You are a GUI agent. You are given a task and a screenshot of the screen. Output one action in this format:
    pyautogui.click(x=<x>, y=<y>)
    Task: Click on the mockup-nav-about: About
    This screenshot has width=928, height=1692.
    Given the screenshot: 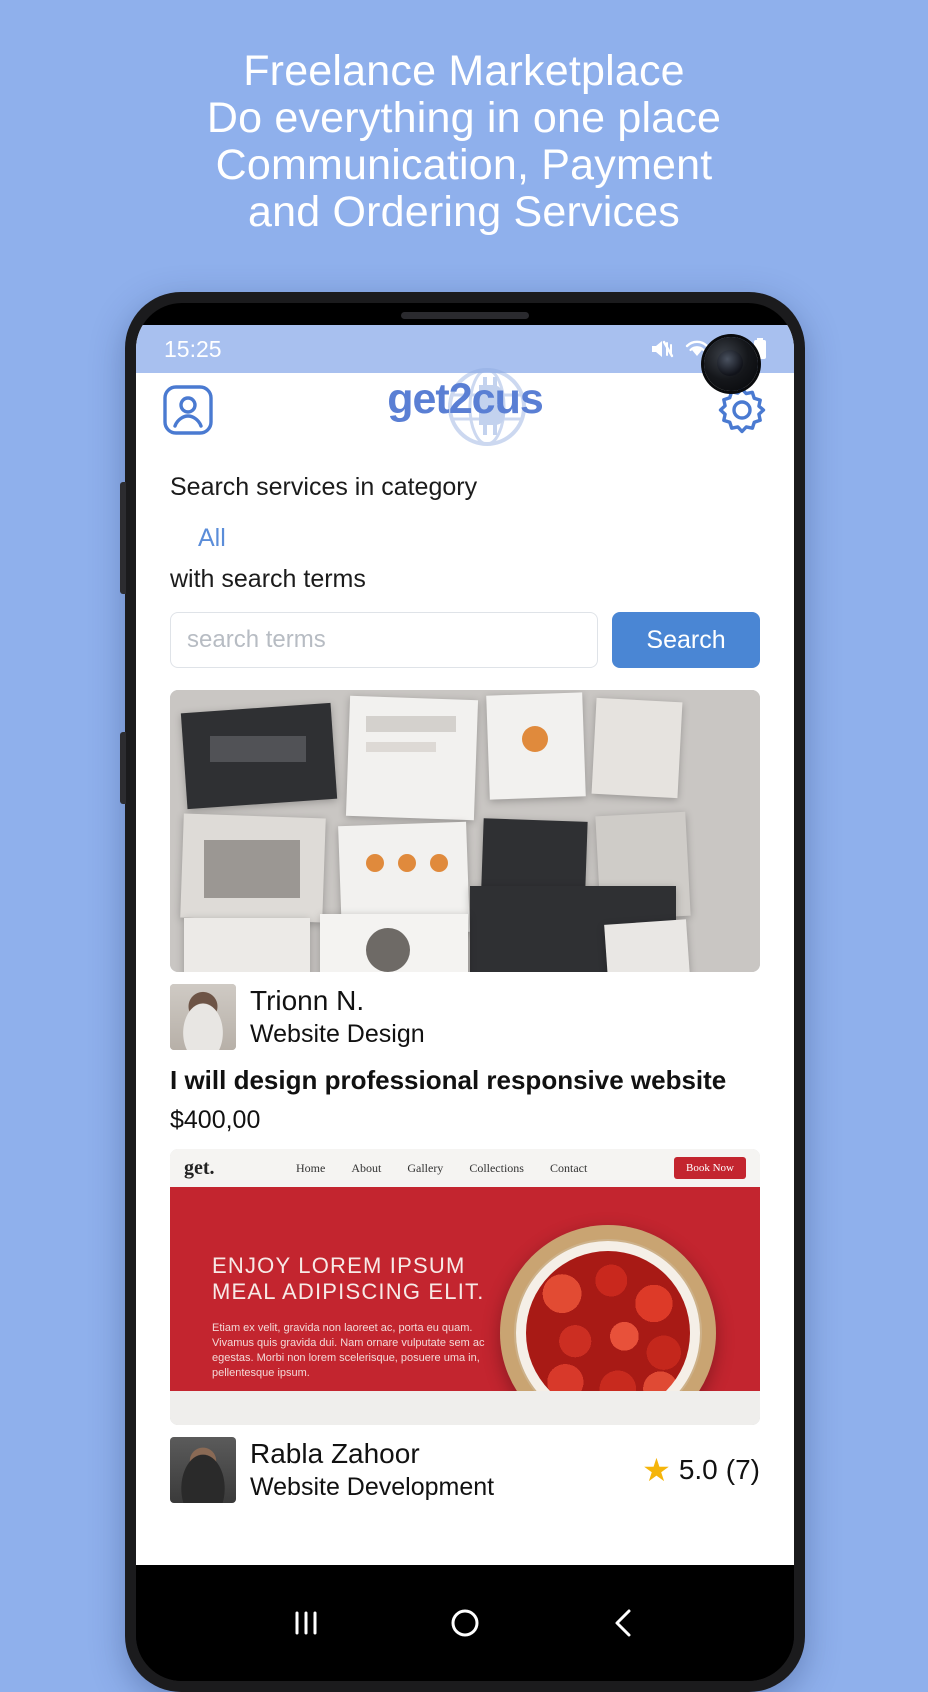 What is the action you would take?
    pyautogui.click(x=366, y=1167)
    